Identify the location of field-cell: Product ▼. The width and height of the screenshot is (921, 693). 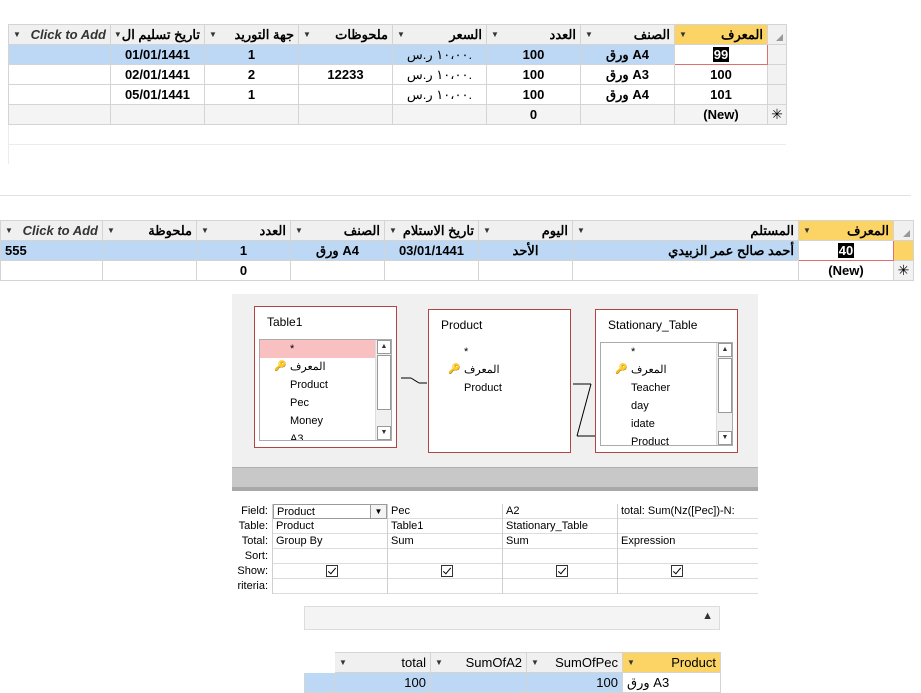
(330, 511).